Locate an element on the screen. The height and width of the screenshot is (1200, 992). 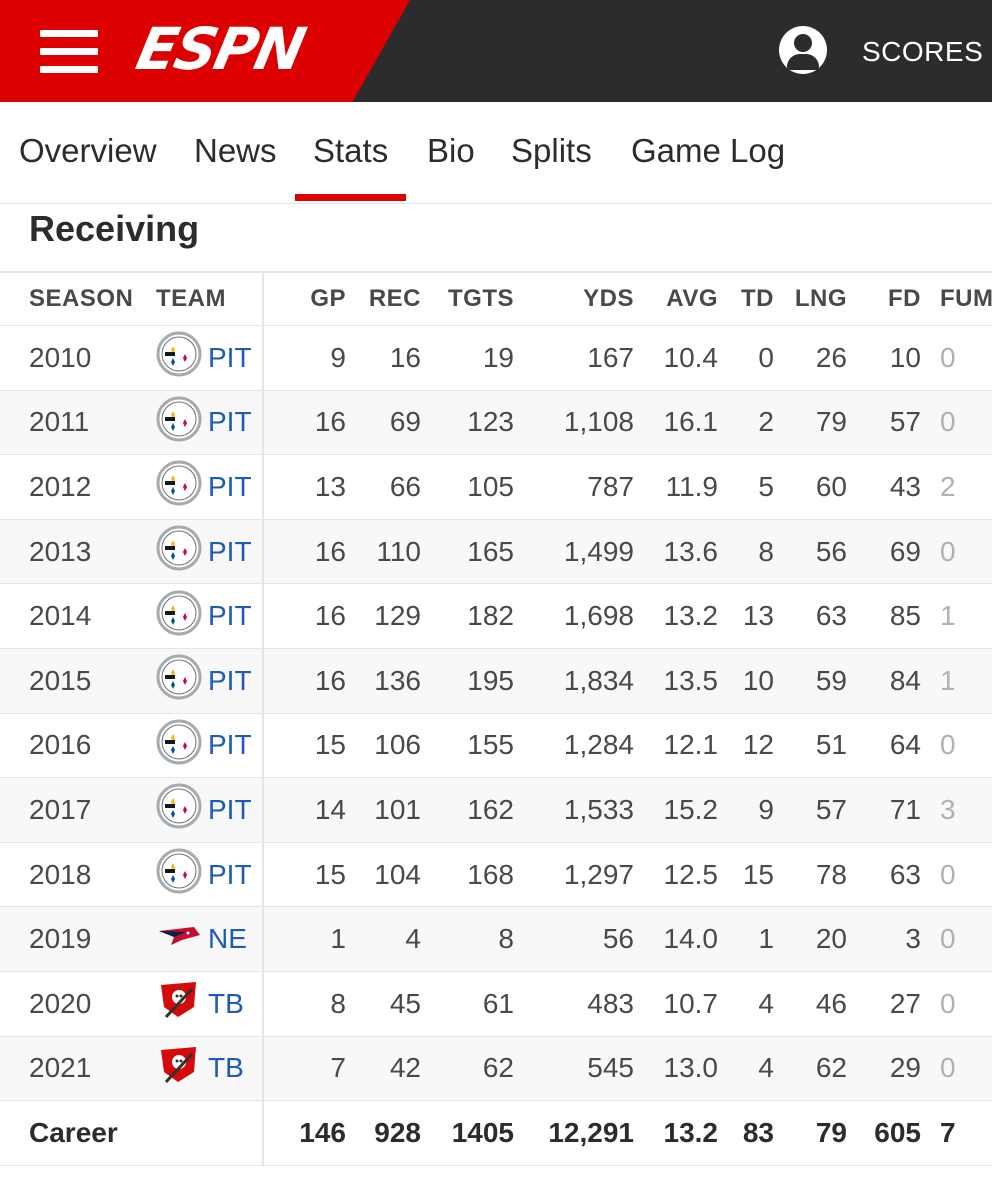
tgts-cell: 105 is located at coordinates (490, 486).